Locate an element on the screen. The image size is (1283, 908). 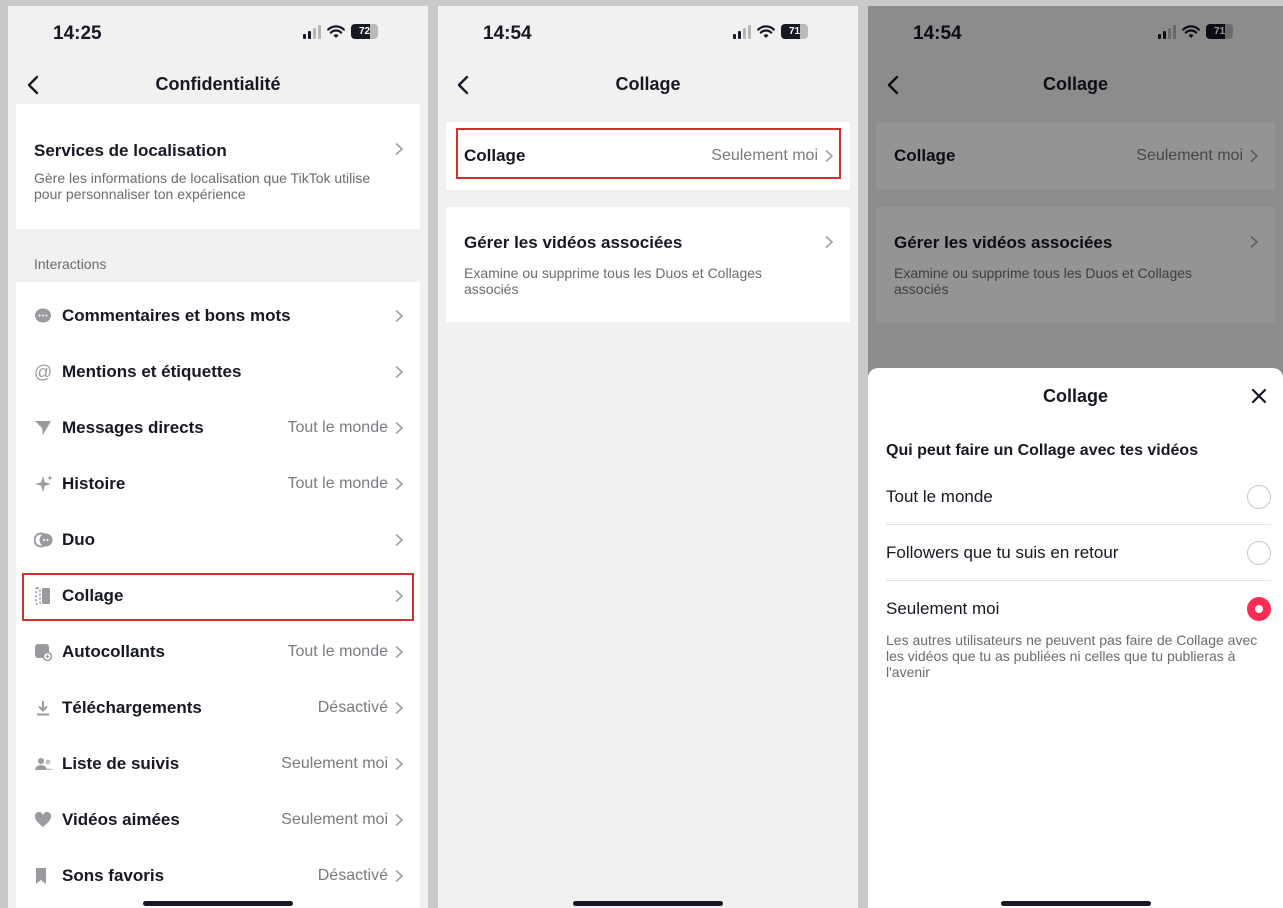
location-label: Services de localisation is located at coordinates (130, 150).